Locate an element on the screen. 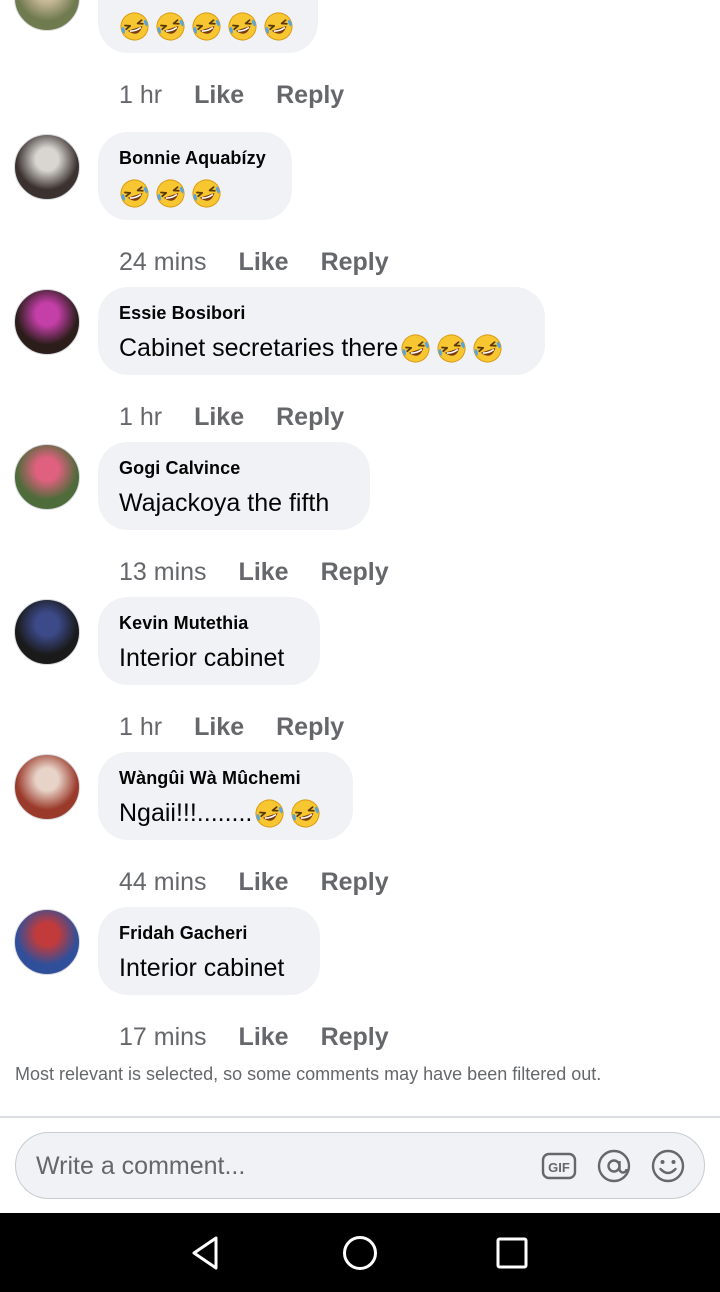  comment-time: 44 mins is located at coordinates (163, 881).